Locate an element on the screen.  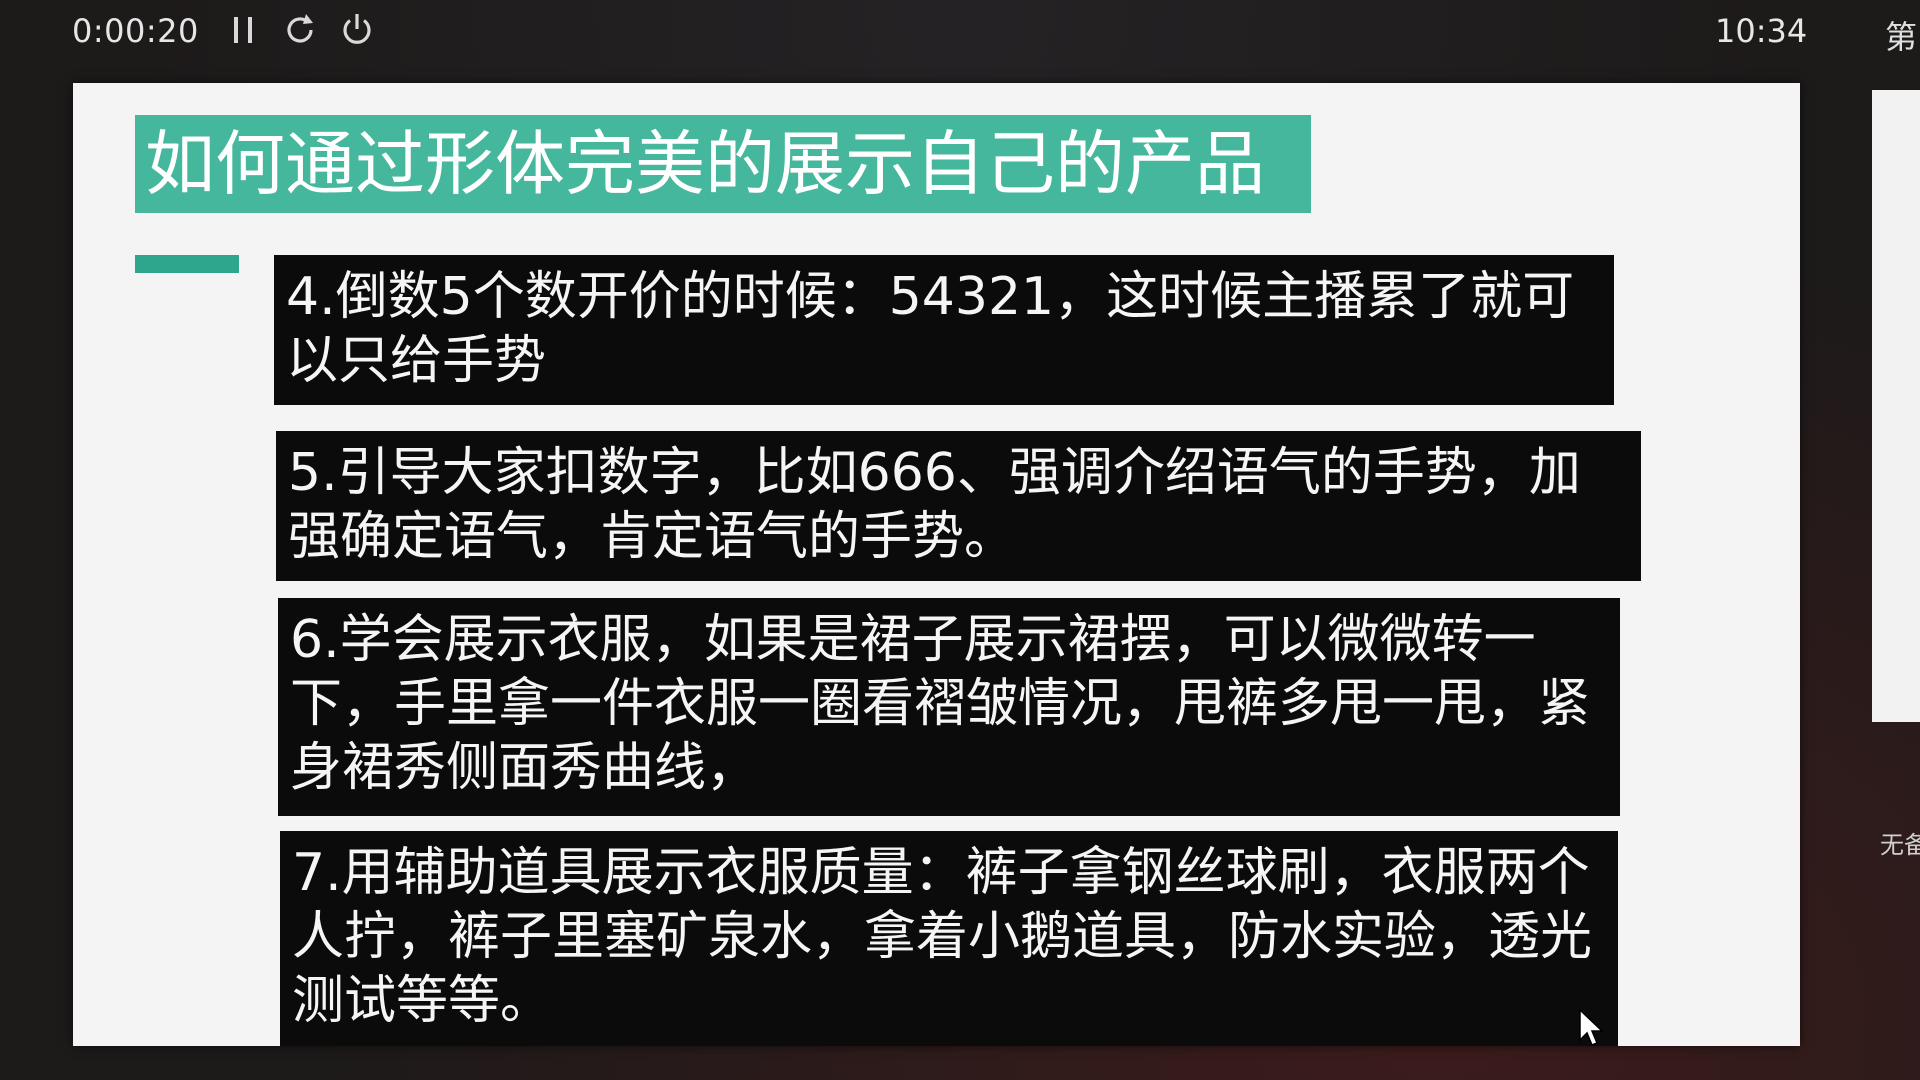
mouse-cursor-icon is located at coordinates (1592, 1028).